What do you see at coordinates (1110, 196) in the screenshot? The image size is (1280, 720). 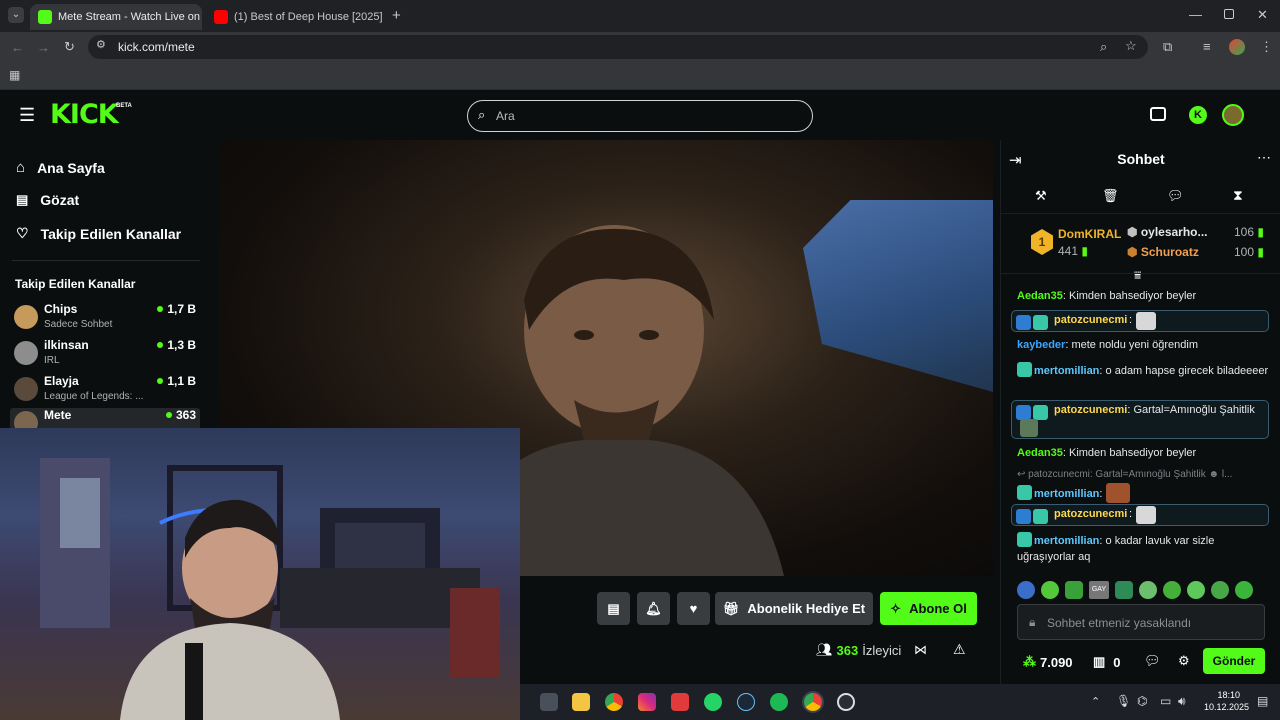 I see `trash-icon: 🗑︎` at bounding box center [1110, 196].